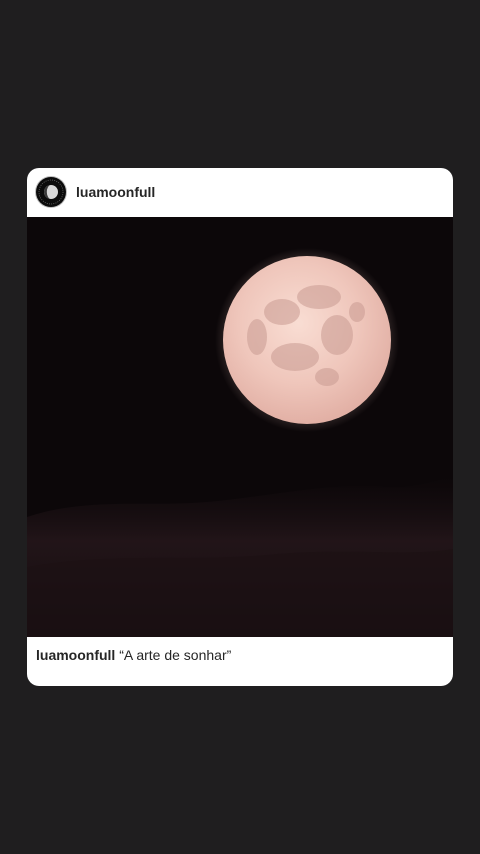 The width and height of the screenshot is (480, 854). What do you see at coordinates (75, 655) in the screenshot?
I see `caption-username: luamoonfull` at bounding box center [75, 655].